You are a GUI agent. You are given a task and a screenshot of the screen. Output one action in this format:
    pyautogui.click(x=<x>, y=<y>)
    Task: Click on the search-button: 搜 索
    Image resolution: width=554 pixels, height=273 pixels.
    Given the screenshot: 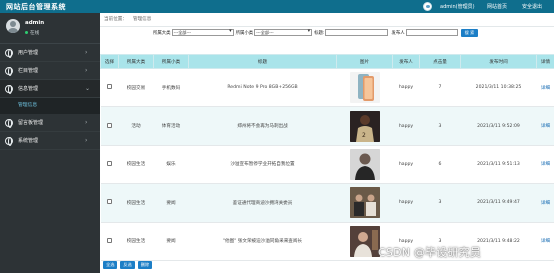 What is the action you would take?
    pyautogui.click(x=469, y=32)
    